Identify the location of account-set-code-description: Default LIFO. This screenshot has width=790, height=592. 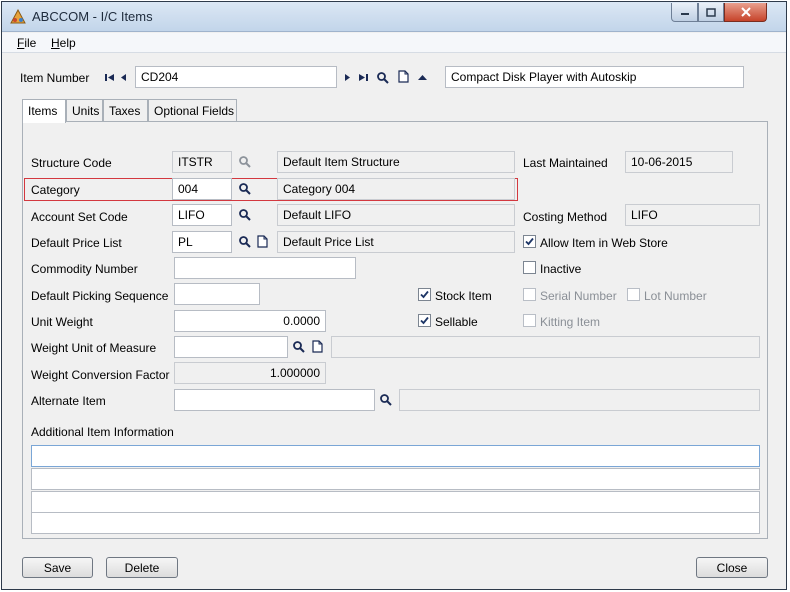
(396, 215).